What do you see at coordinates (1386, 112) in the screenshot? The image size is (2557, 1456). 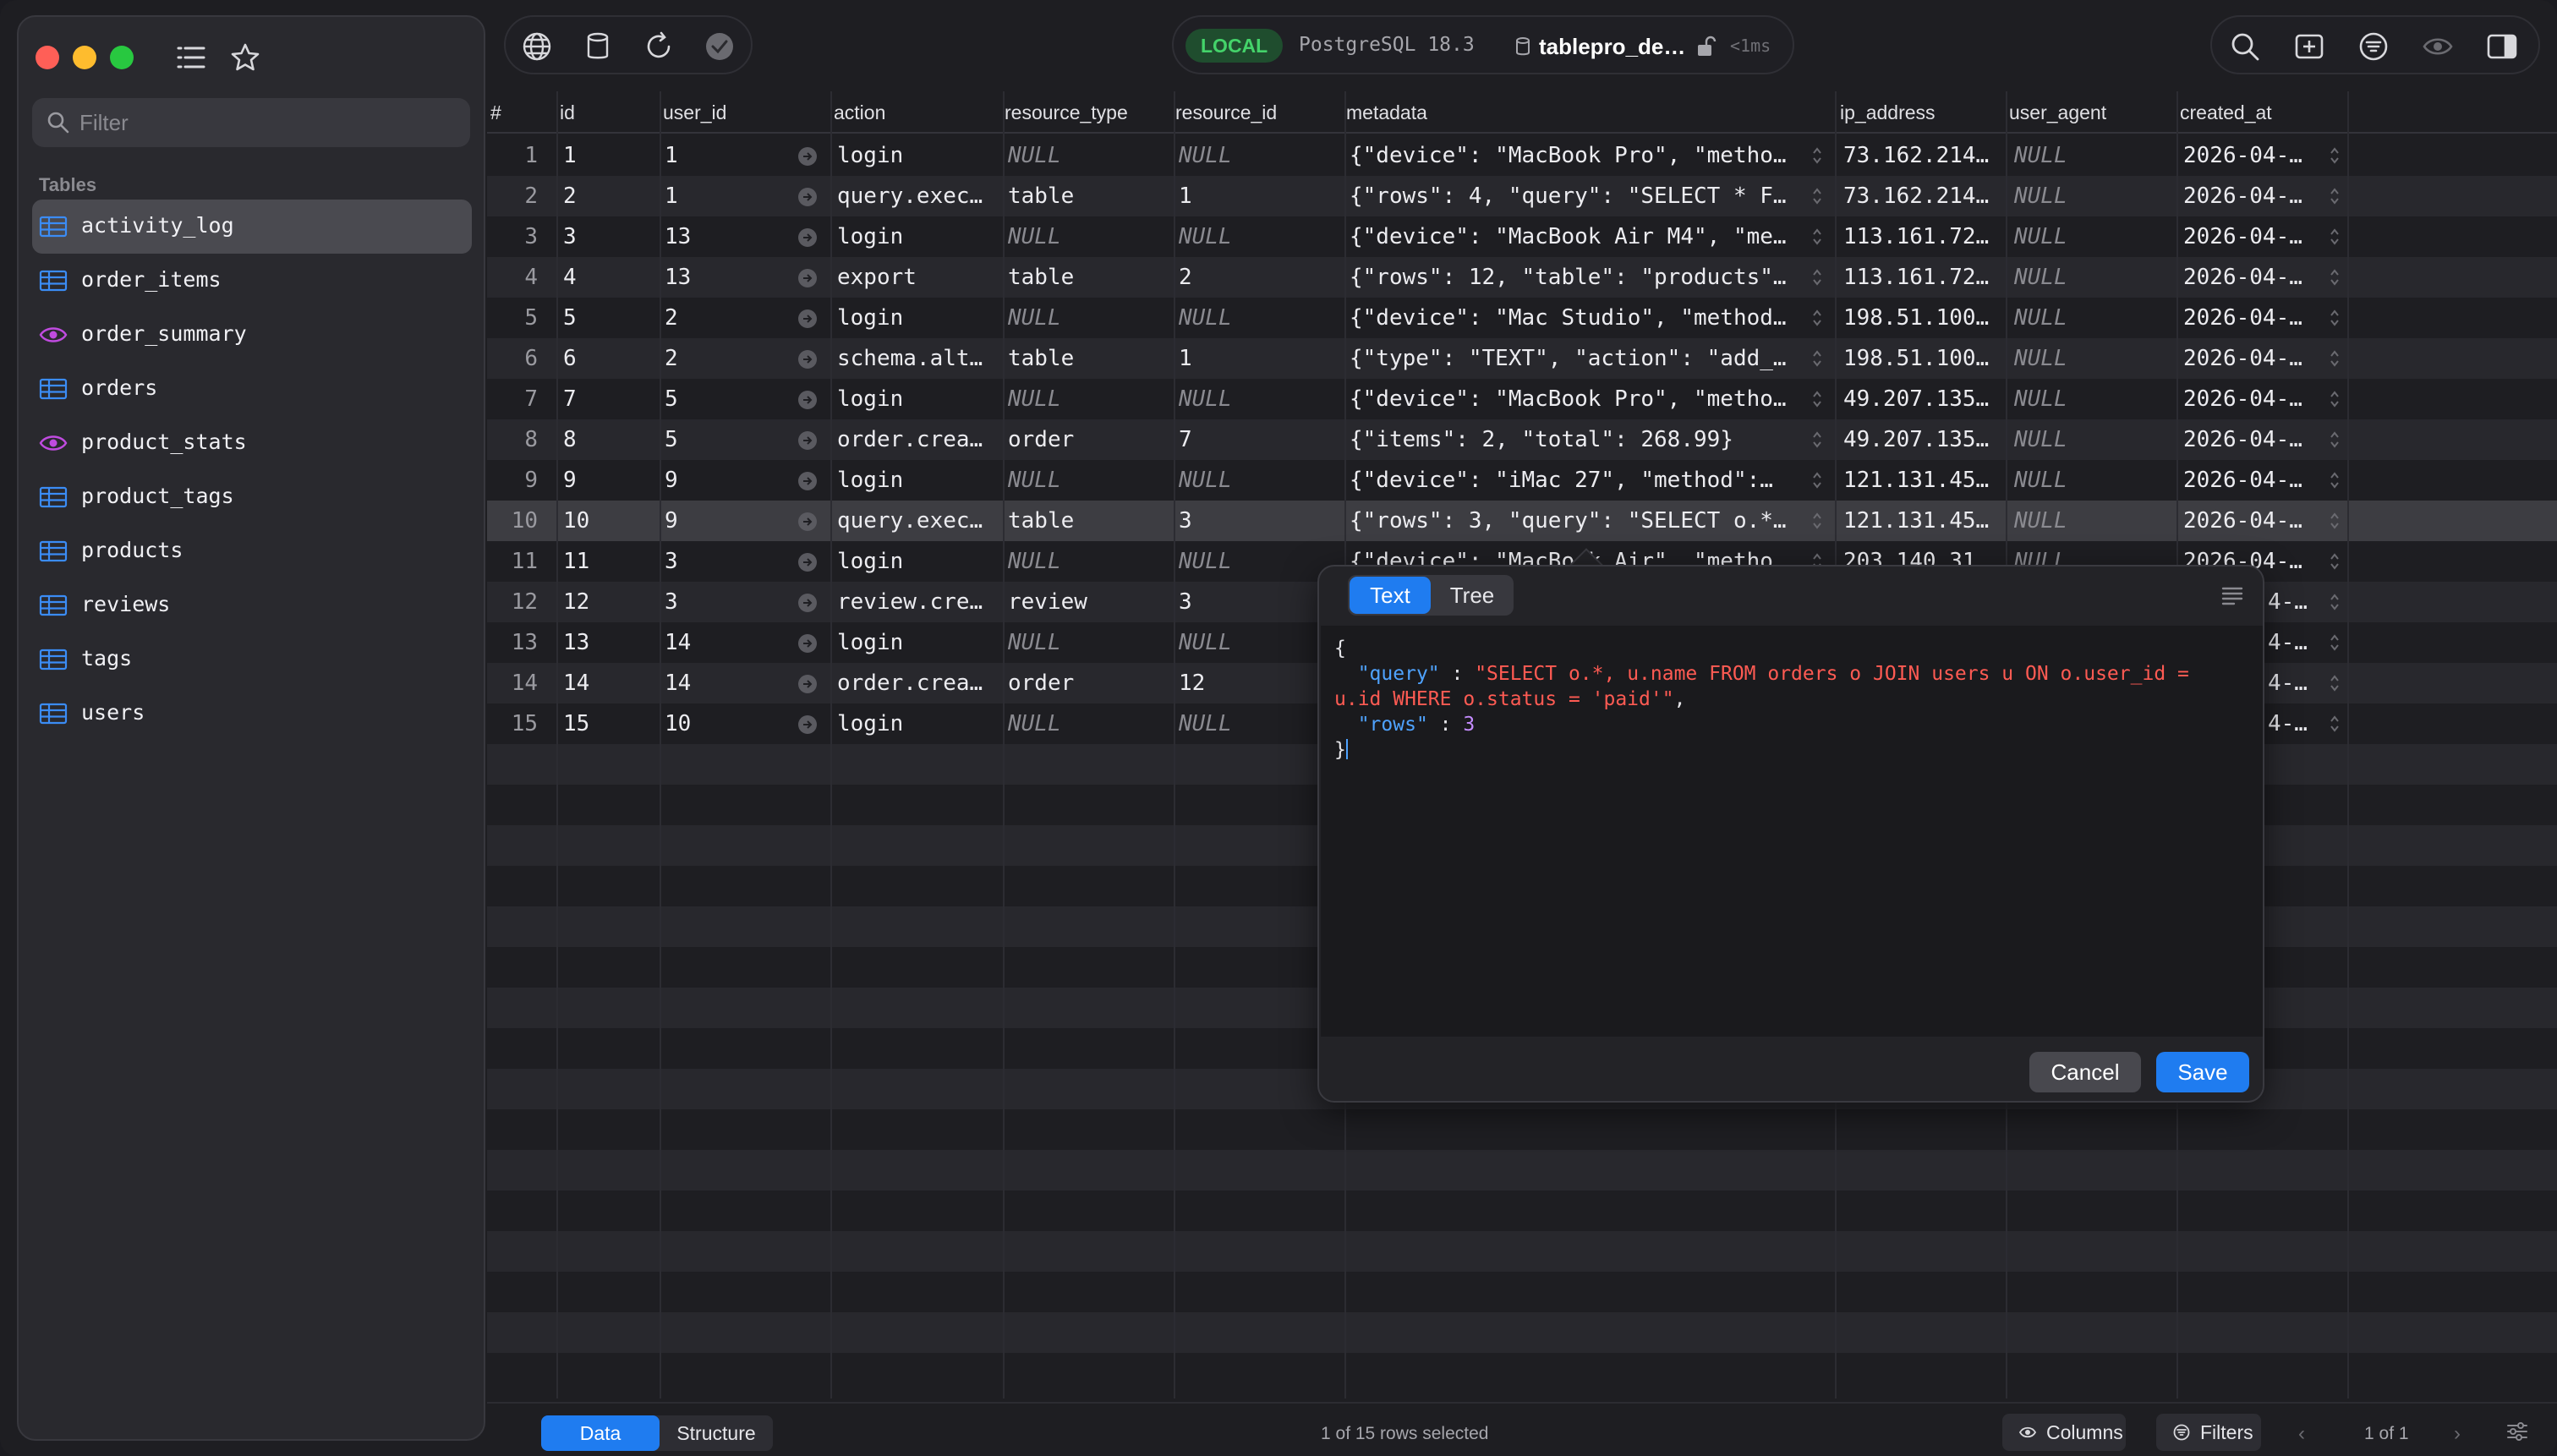 I see `column-header-metadata: metadata` at bounding box center [1386, 112].